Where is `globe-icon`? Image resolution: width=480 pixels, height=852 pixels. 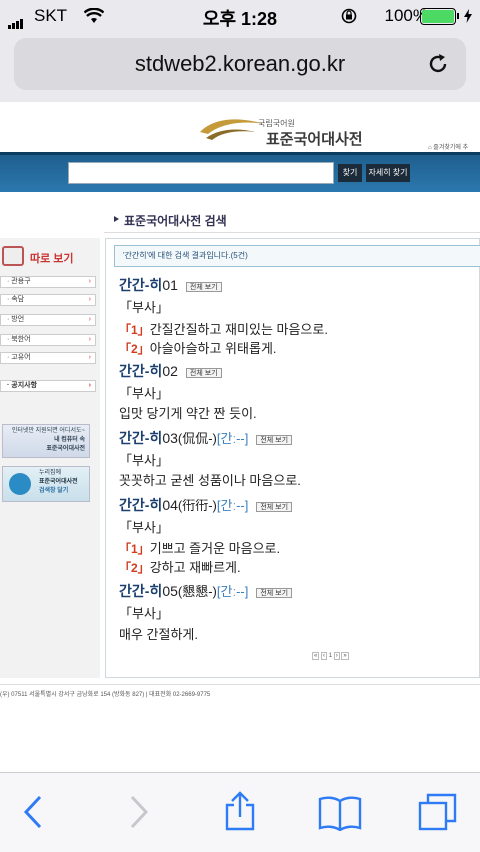
globe-icon is located at coordinates (20, 484).